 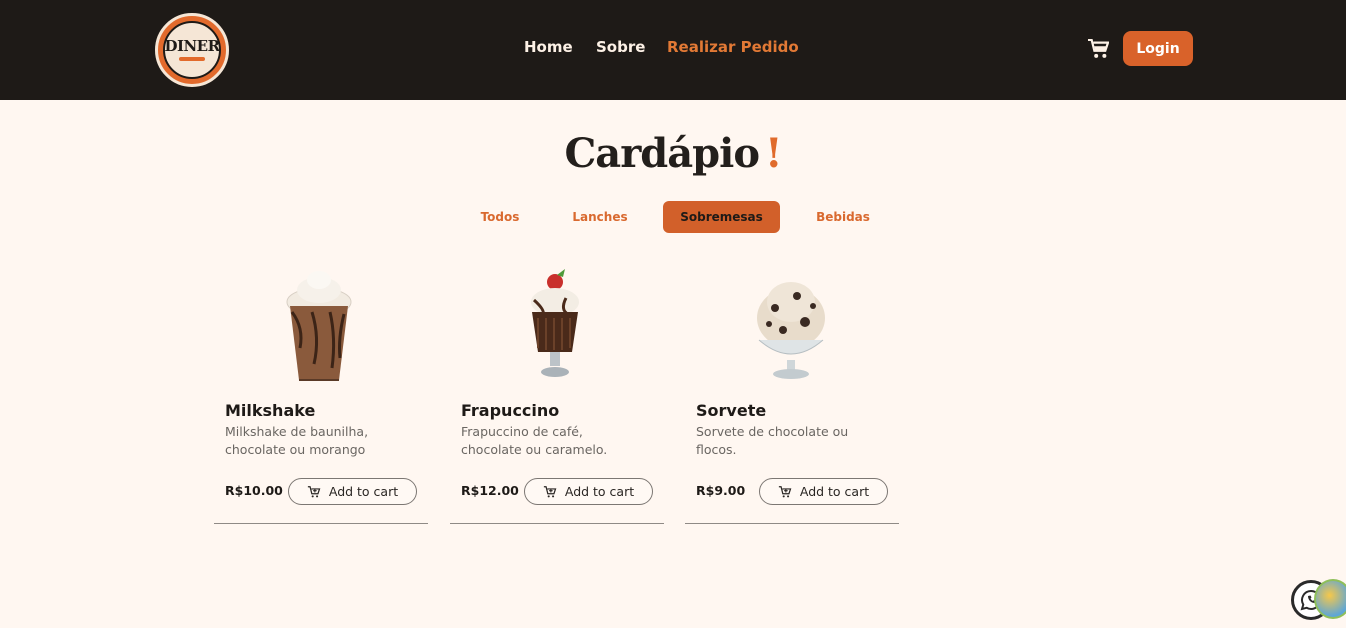 I want to click on page-title: Cardápio!, so click(x=673, y=153).